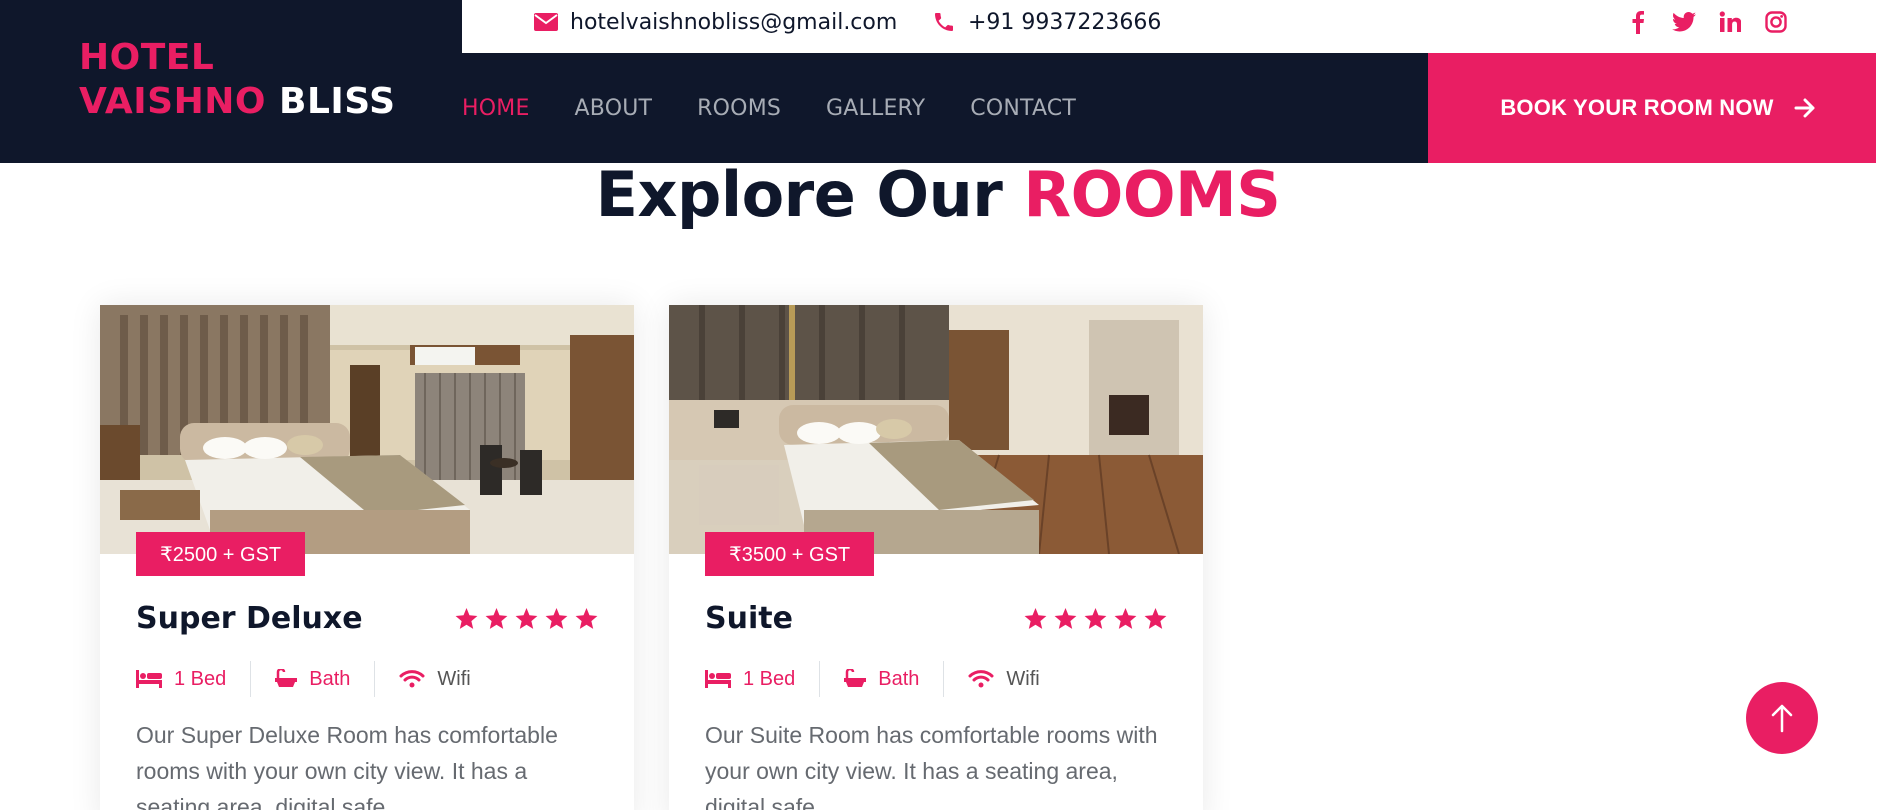 The width and height of the screenshot is (1888, 810). I want to click on site-logo: HOTEL VAISHNO BLISS, so click(237, 80).